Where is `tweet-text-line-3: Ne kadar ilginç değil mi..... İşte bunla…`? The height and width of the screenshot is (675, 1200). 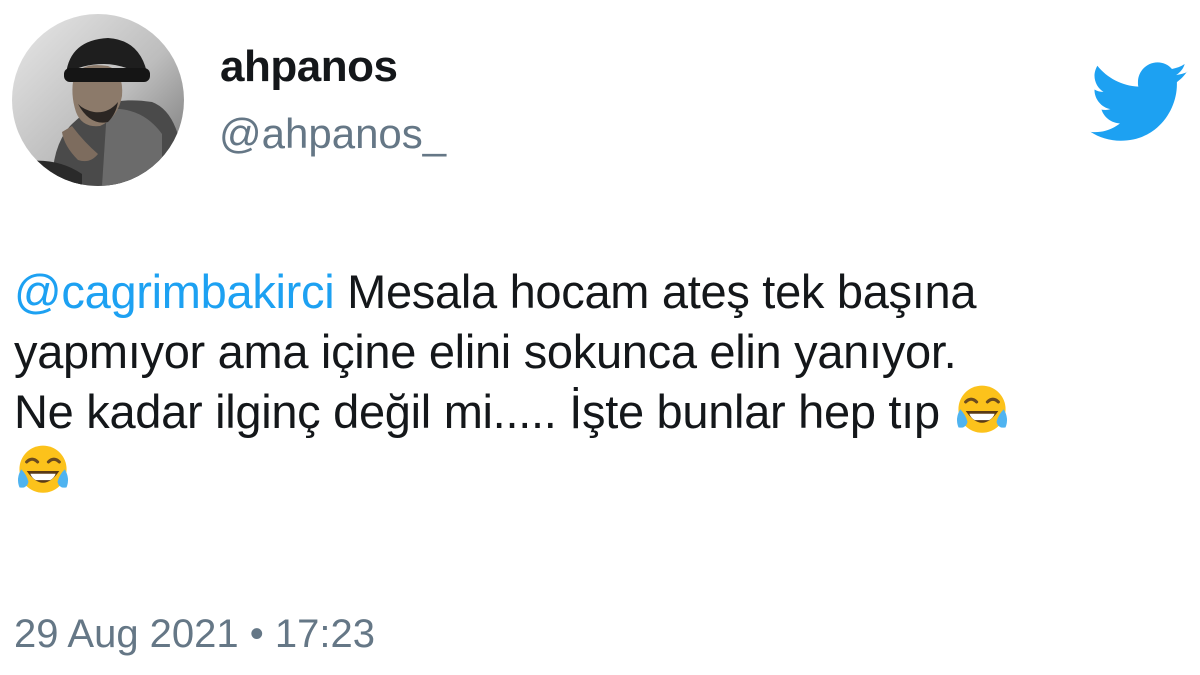
tweet-text-line-3: Ne kadar ilginç değil mi..... İşte bunla… is located at coordinates (483, 411).